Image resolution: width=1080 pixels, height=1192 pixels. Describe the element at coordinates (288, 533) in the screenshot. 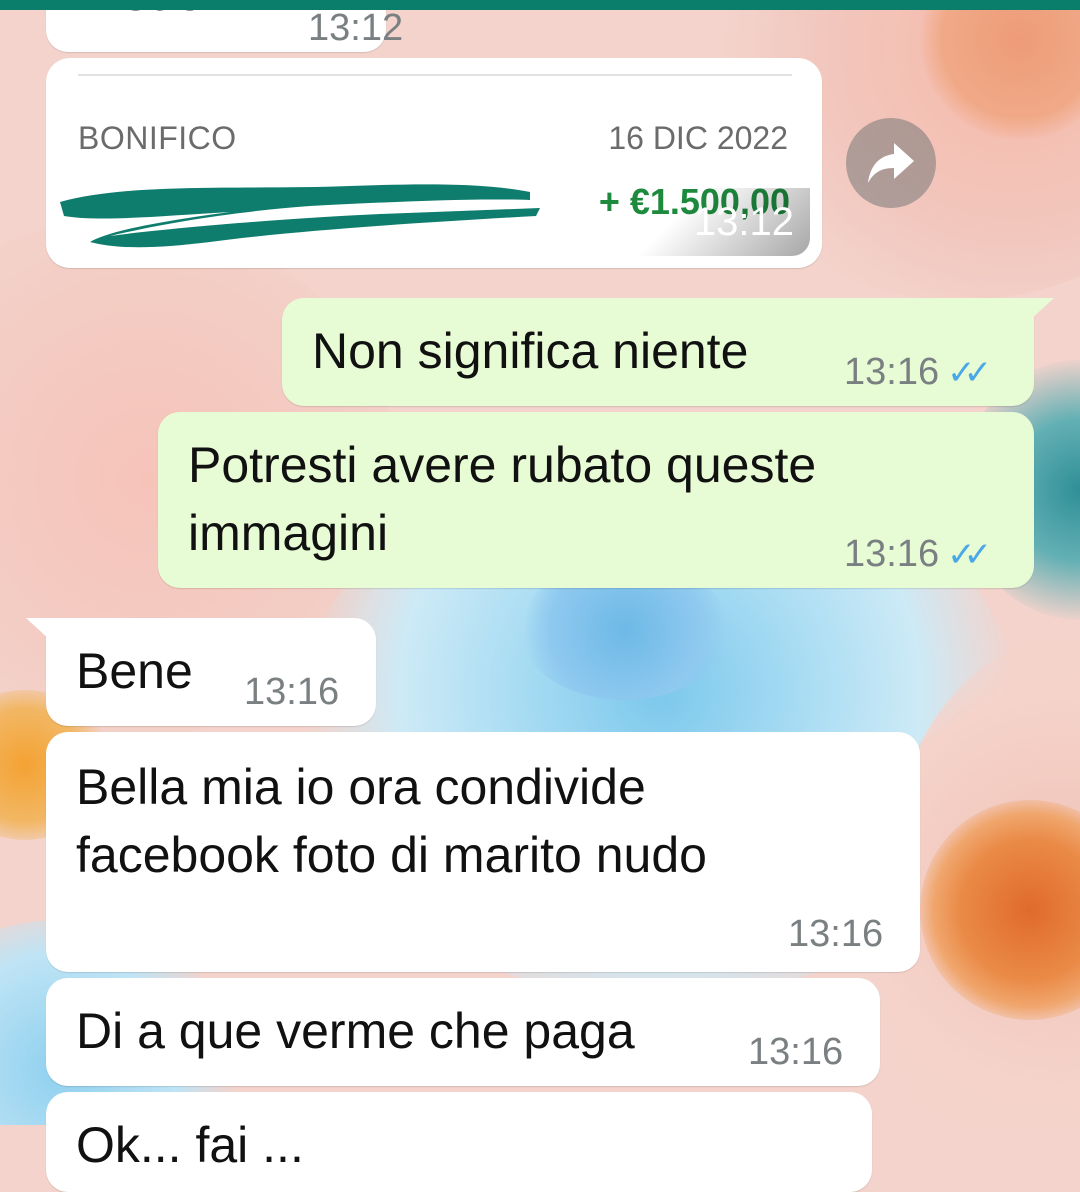

I see `message-text-line-2: immagini` at that location.